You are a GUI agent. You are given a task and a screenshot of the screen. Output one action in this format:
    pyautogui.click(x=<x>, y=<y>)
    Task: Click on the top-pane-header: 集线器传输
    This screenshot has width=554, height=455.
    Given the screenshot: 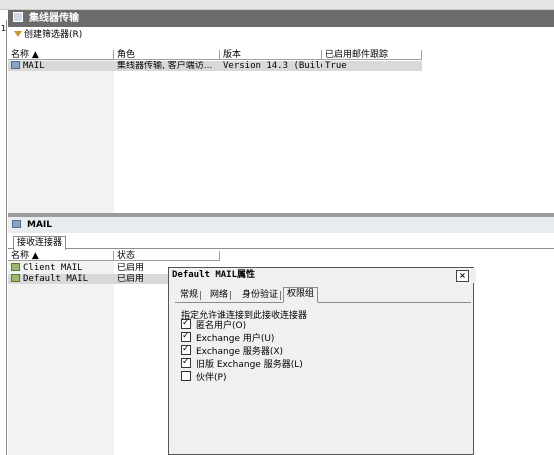 What is the action you would take?
    pyautogui.click(x=281, y=18)
    